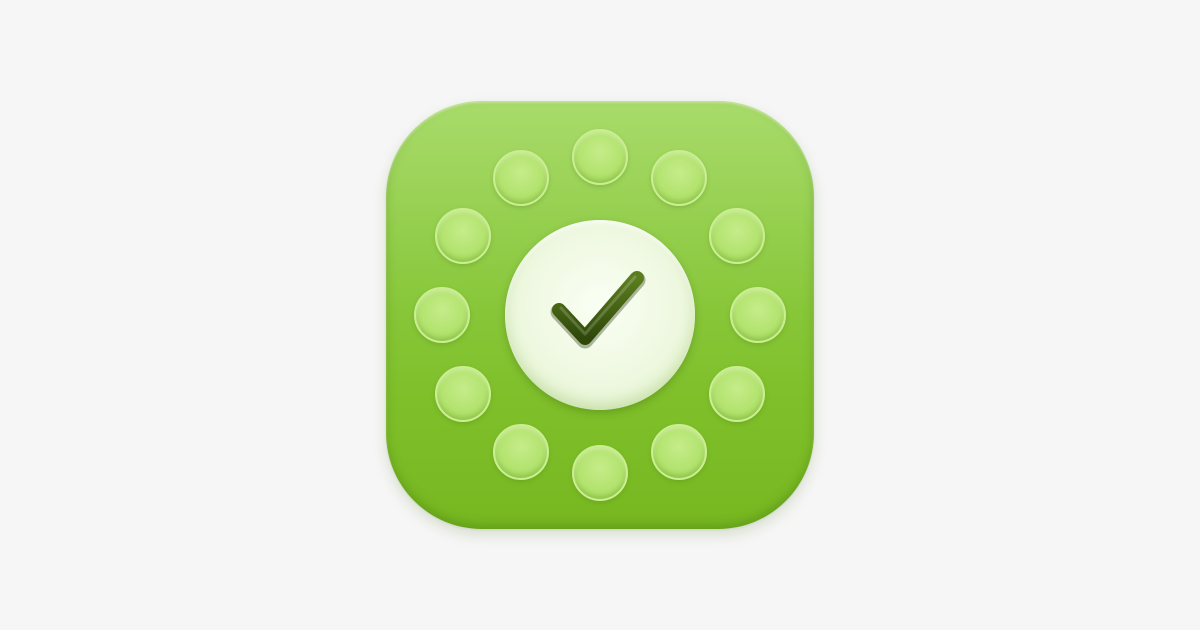 Image resolution: width=1200 pixels, height=630 pixels. Describe the element at coordinates (598, 310) in the screenshot. I see `checkmark-icon` at that location.